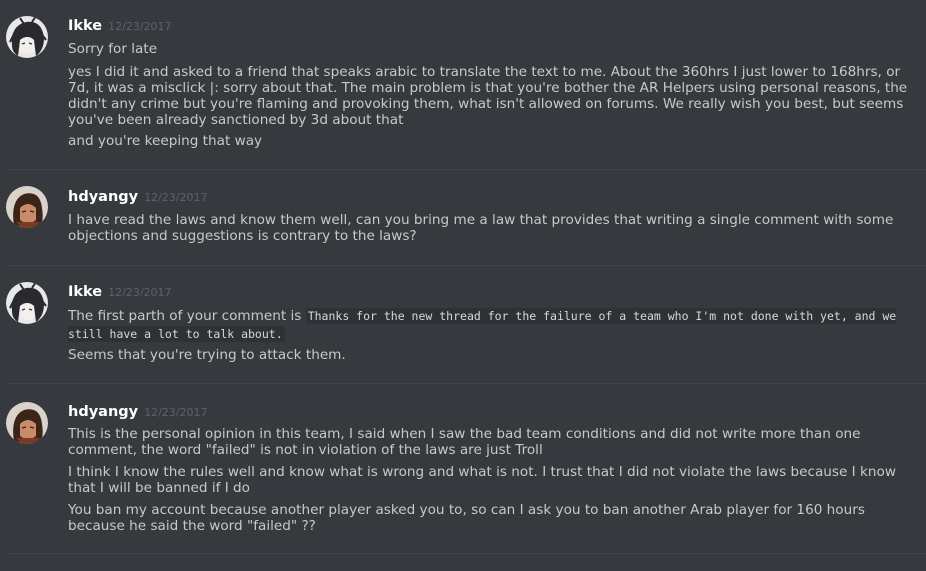  Describe the element at coordinates (207, 355) in the screenshot. I see `message-text: Seems that you're trying to attack them.` at that location.